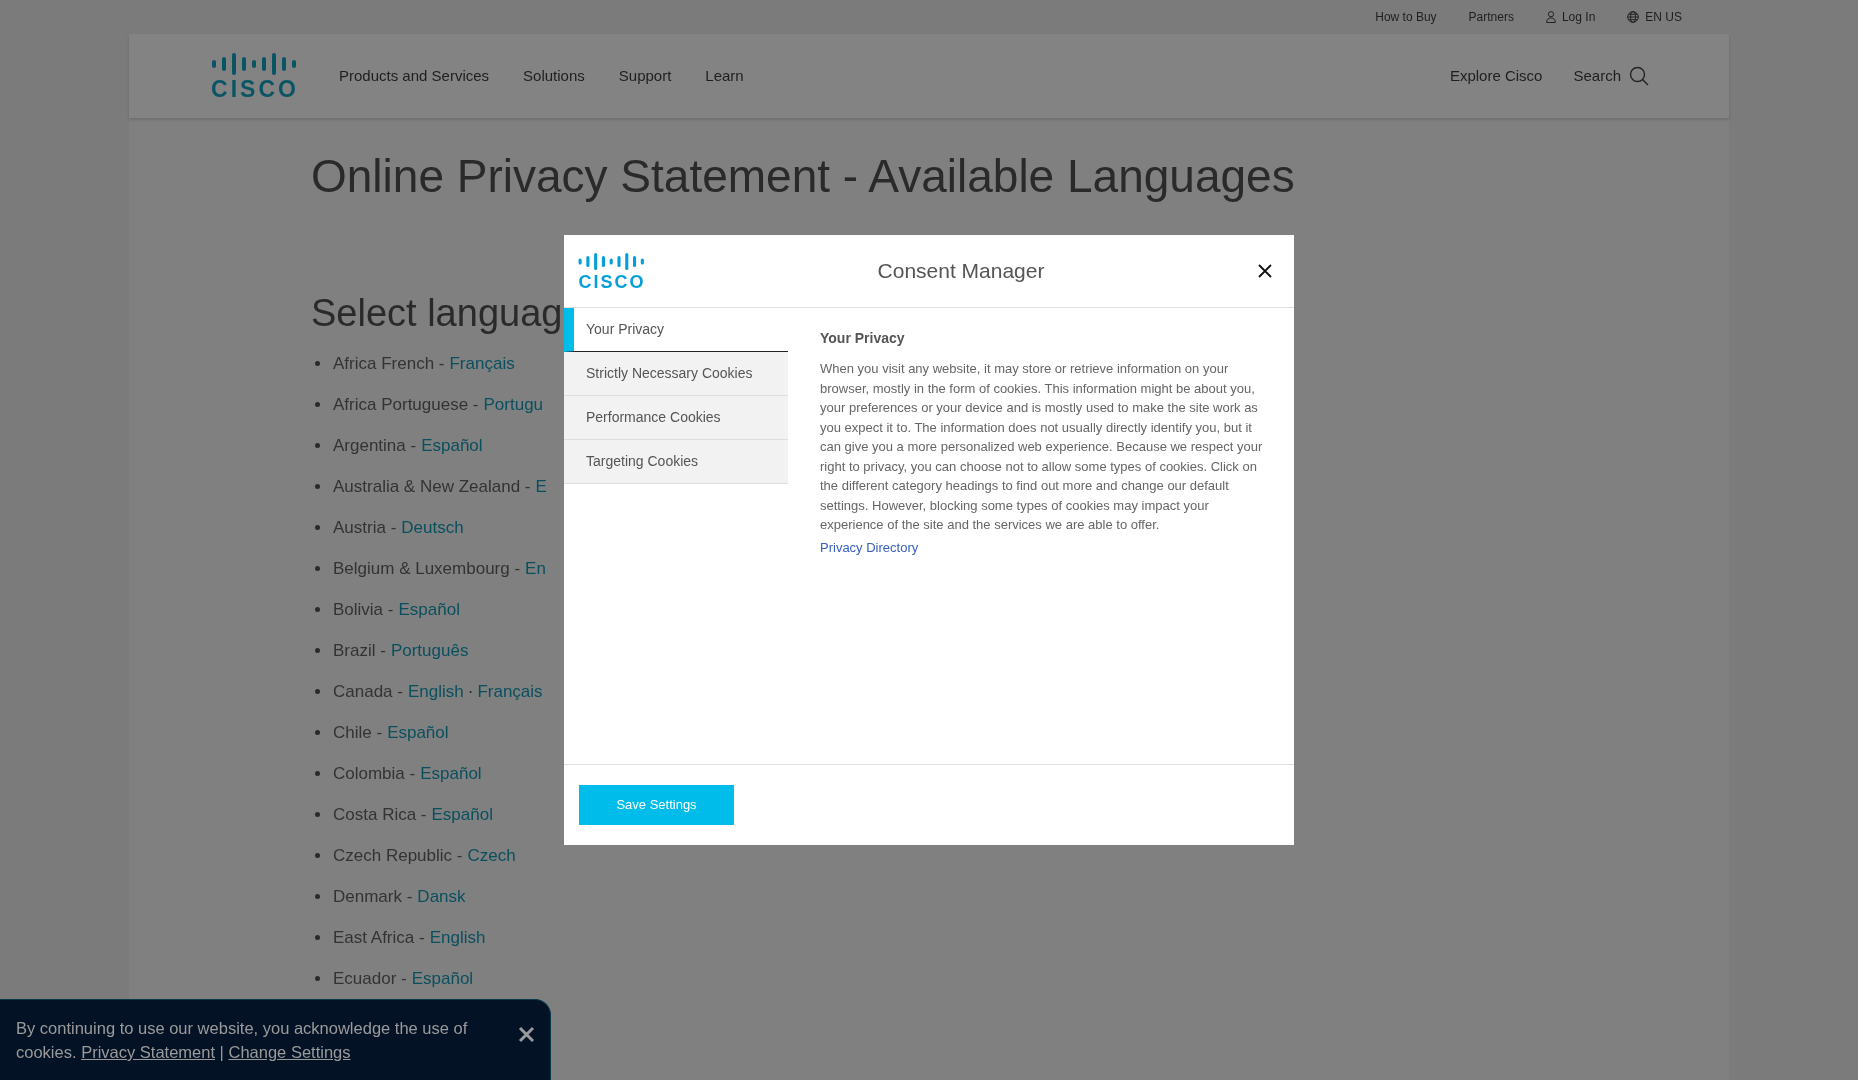 The width and height of the screenshot is (1858, 1080). Describe the element at coordinates (389, 363) in the screenshot. I see `region-label: Africa French -` at that location.